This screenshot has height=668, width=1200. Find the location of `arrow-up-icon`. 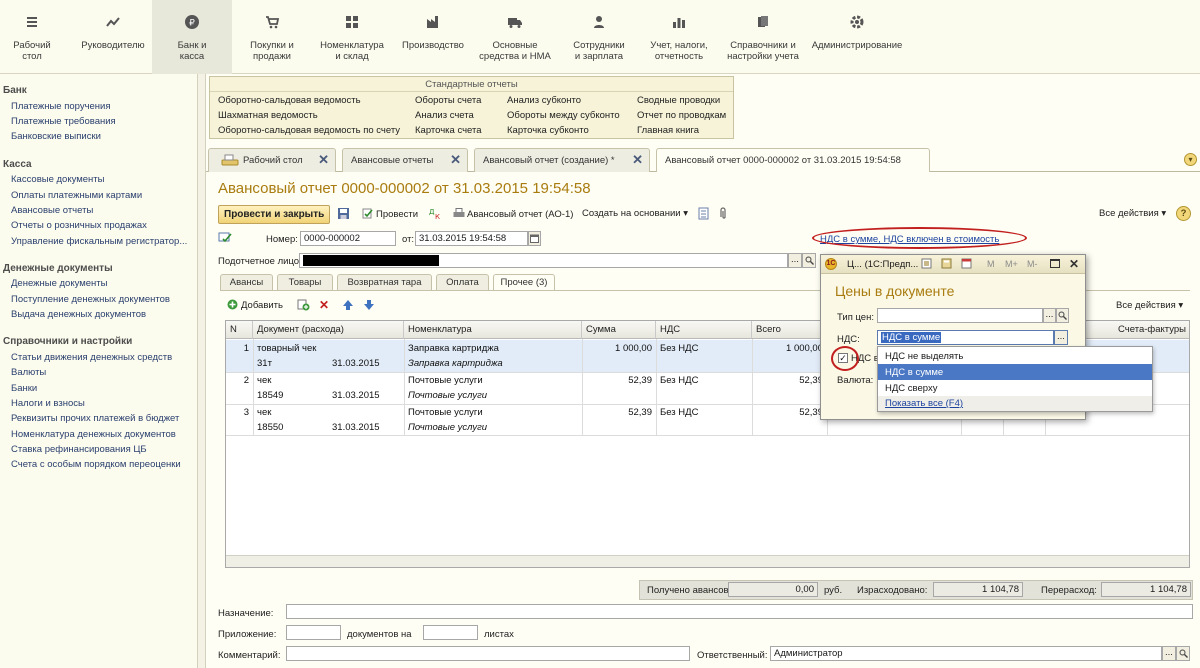

arrow-up-icon is located at coordinates (348, 306).